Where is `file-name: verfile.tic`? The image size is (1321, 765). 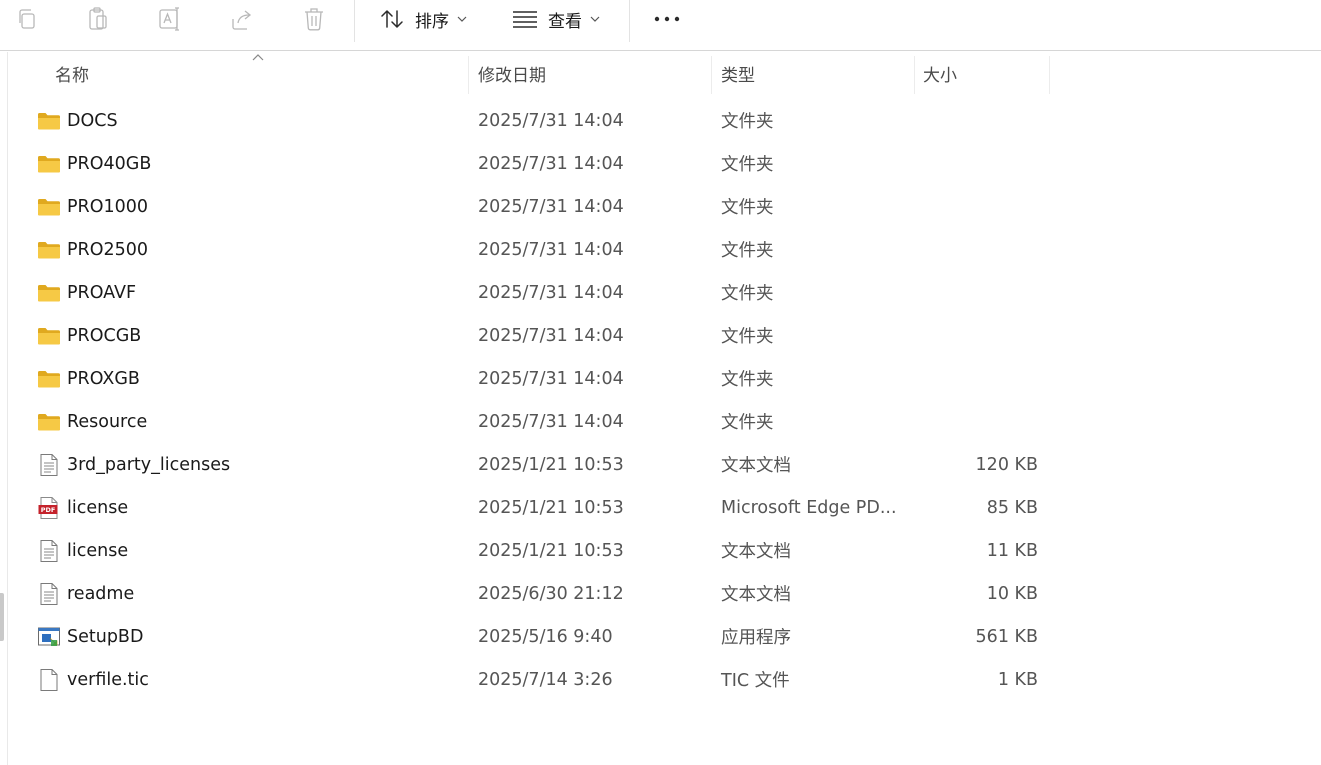 file-name: verfile.tic is located at coordinates (108, 679).